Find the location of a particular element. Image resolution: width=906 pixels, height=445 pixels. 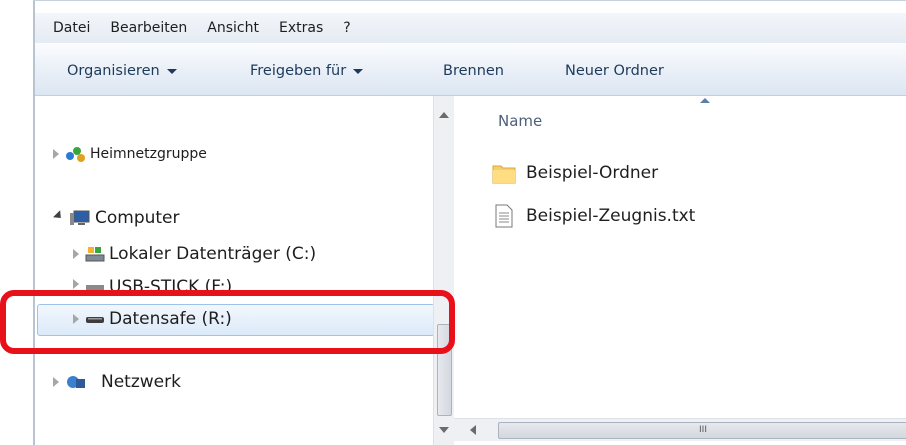

nav-label-computer: Computer is located at coordinates (137, 218).